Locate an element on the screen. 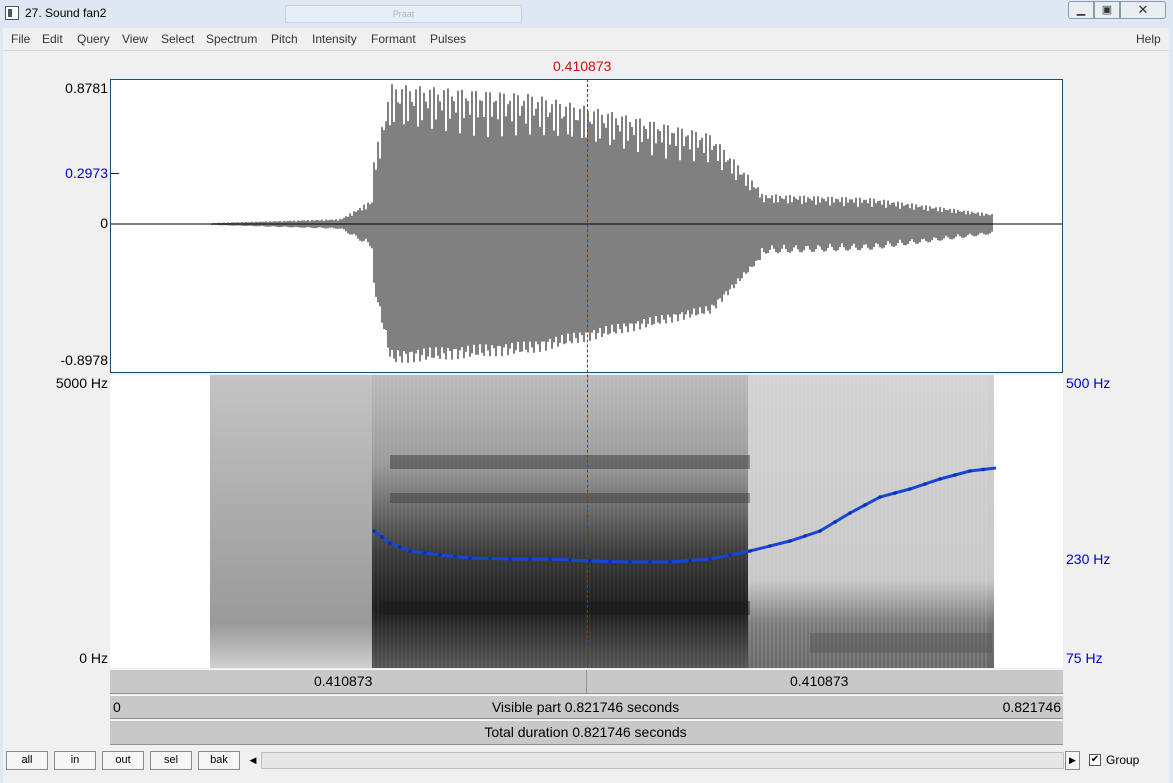 This screenshot has height=783, width=1173. background-window-tab: Praat is located at coordinates (403, 14).